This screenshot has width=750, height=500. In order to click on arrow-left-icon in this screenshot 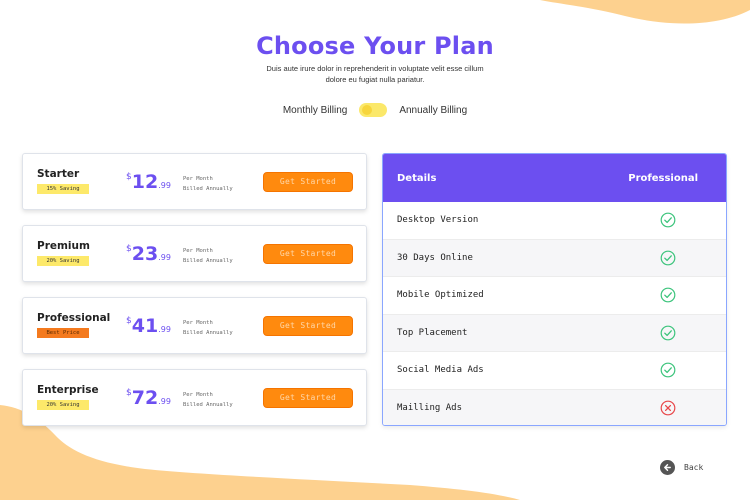, I will do `click(667, 467)`.